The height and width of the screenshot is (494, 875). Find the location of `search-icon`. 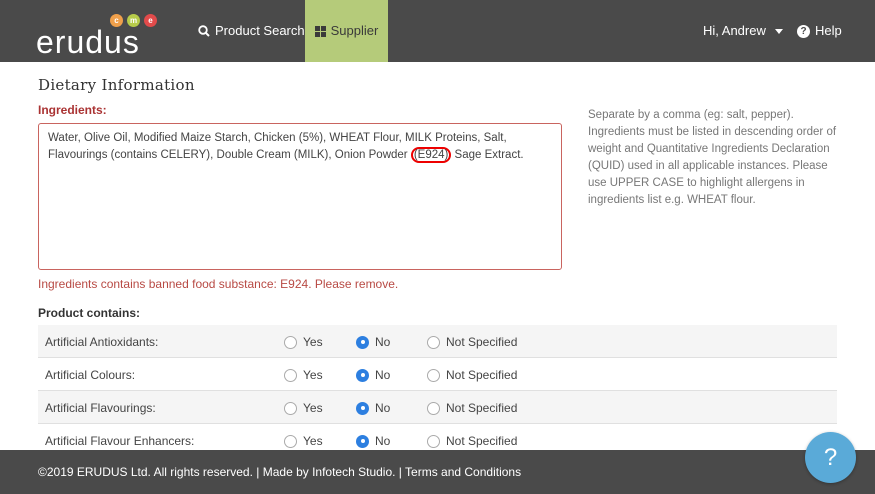

search-icon is located at coordinates (204, 31).